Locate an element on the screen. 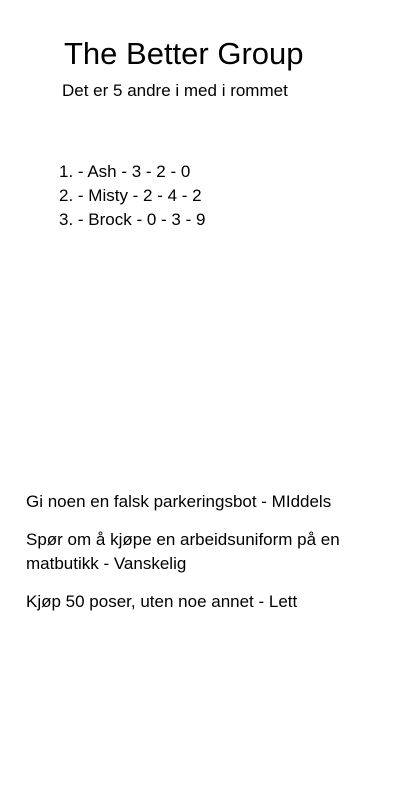  page-title: The Better Group is located at coordinates (184, 53).